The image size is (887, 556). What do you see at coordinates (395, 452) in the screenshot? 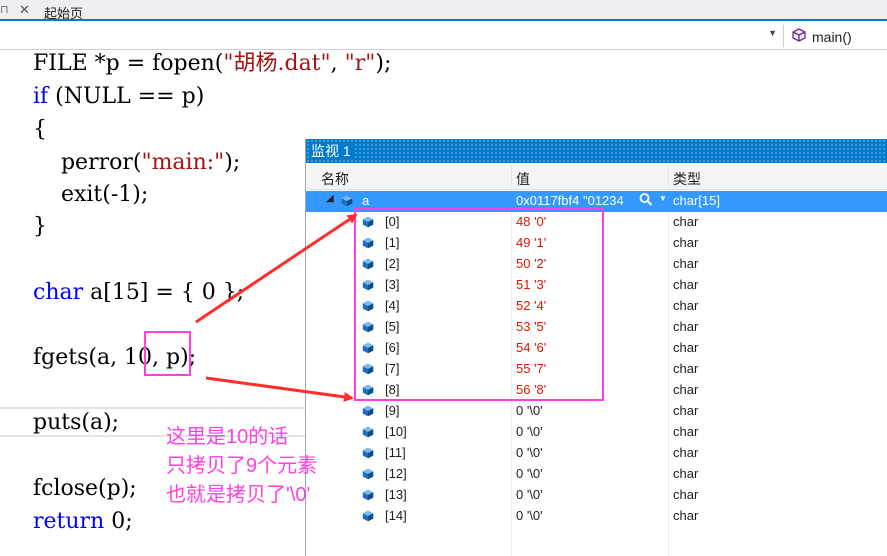
I see `watch-row-name: [11]` at bounding box center [395, 452].